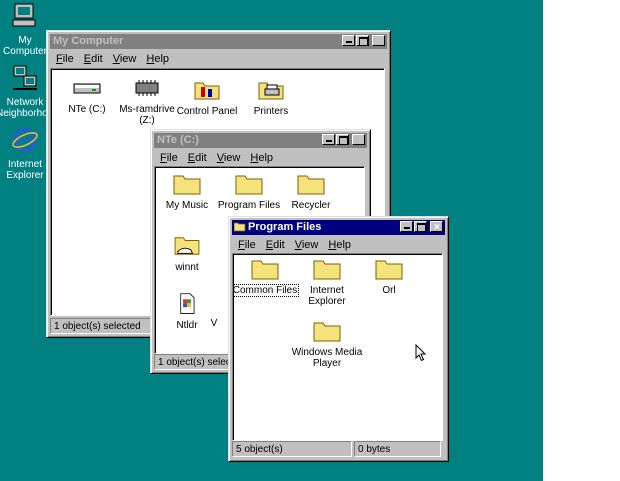 Image resolution: width=620 pixels, height=481 pixels. What do you see at coordinates (25, 77) in the screenshot?
I see `network-icon` at bounding box center [25, 77].